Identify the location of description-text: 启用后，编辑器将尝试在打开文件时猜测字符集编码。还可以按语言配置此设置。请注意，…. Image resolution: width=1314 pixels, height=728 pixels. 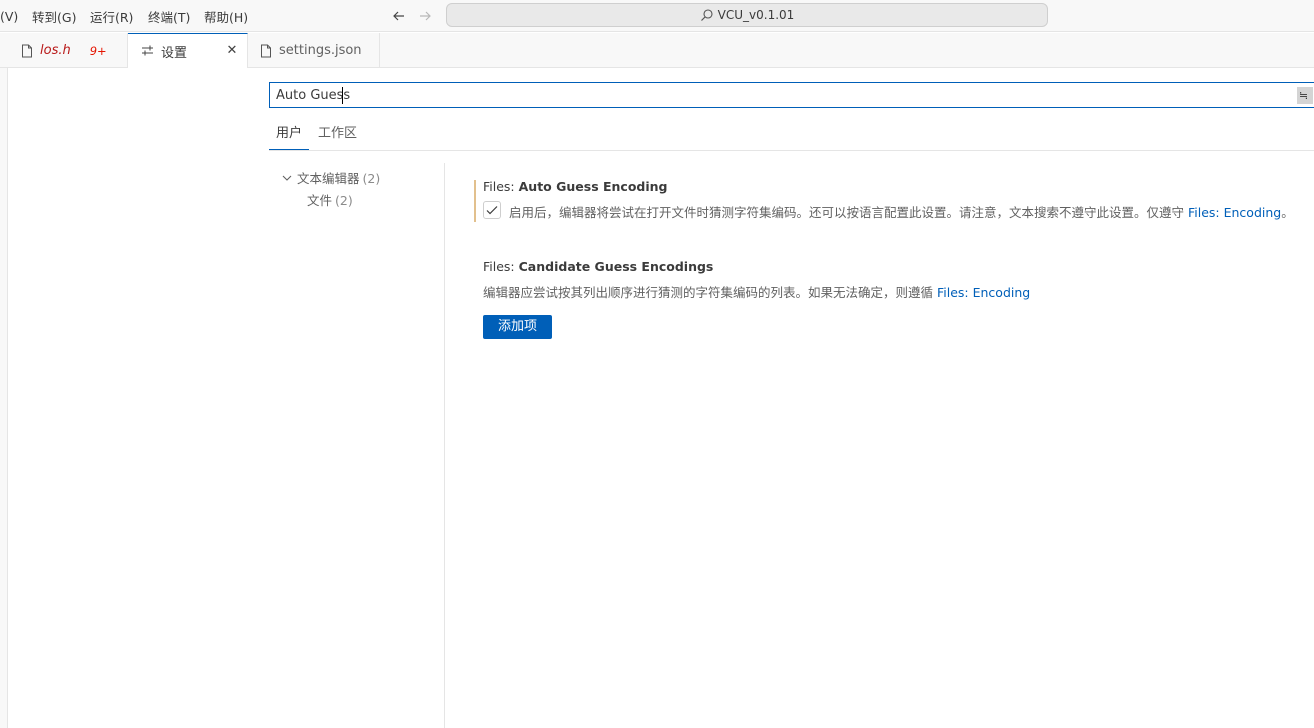
(848, 212).